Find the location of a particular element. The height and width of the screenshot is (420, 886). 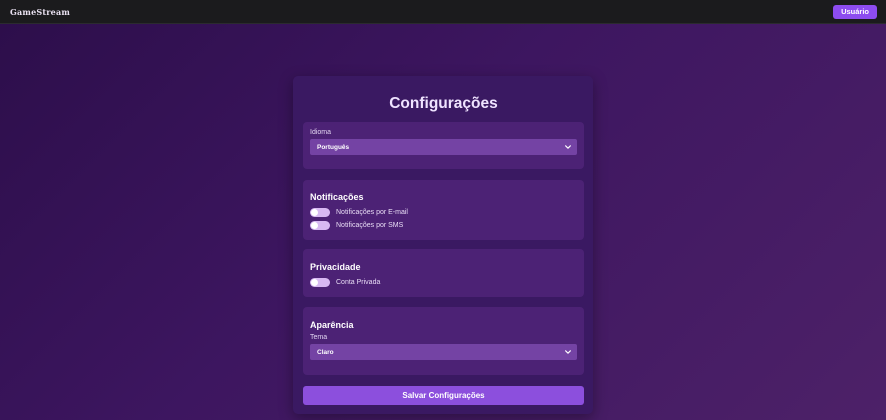

language-section: Idioma Português is located at coordinates (443, 145).